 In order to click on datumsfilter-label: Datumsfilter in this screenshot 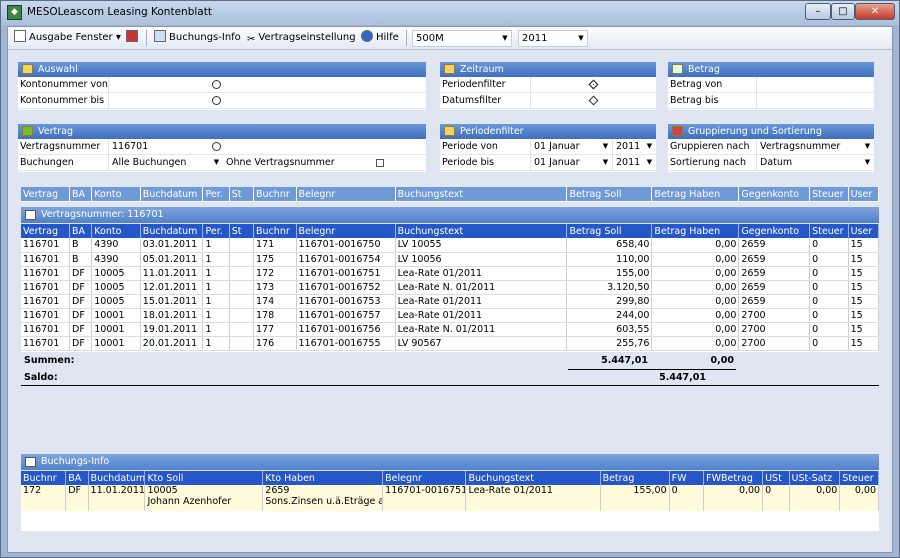, I will do `click(472, 100)`.